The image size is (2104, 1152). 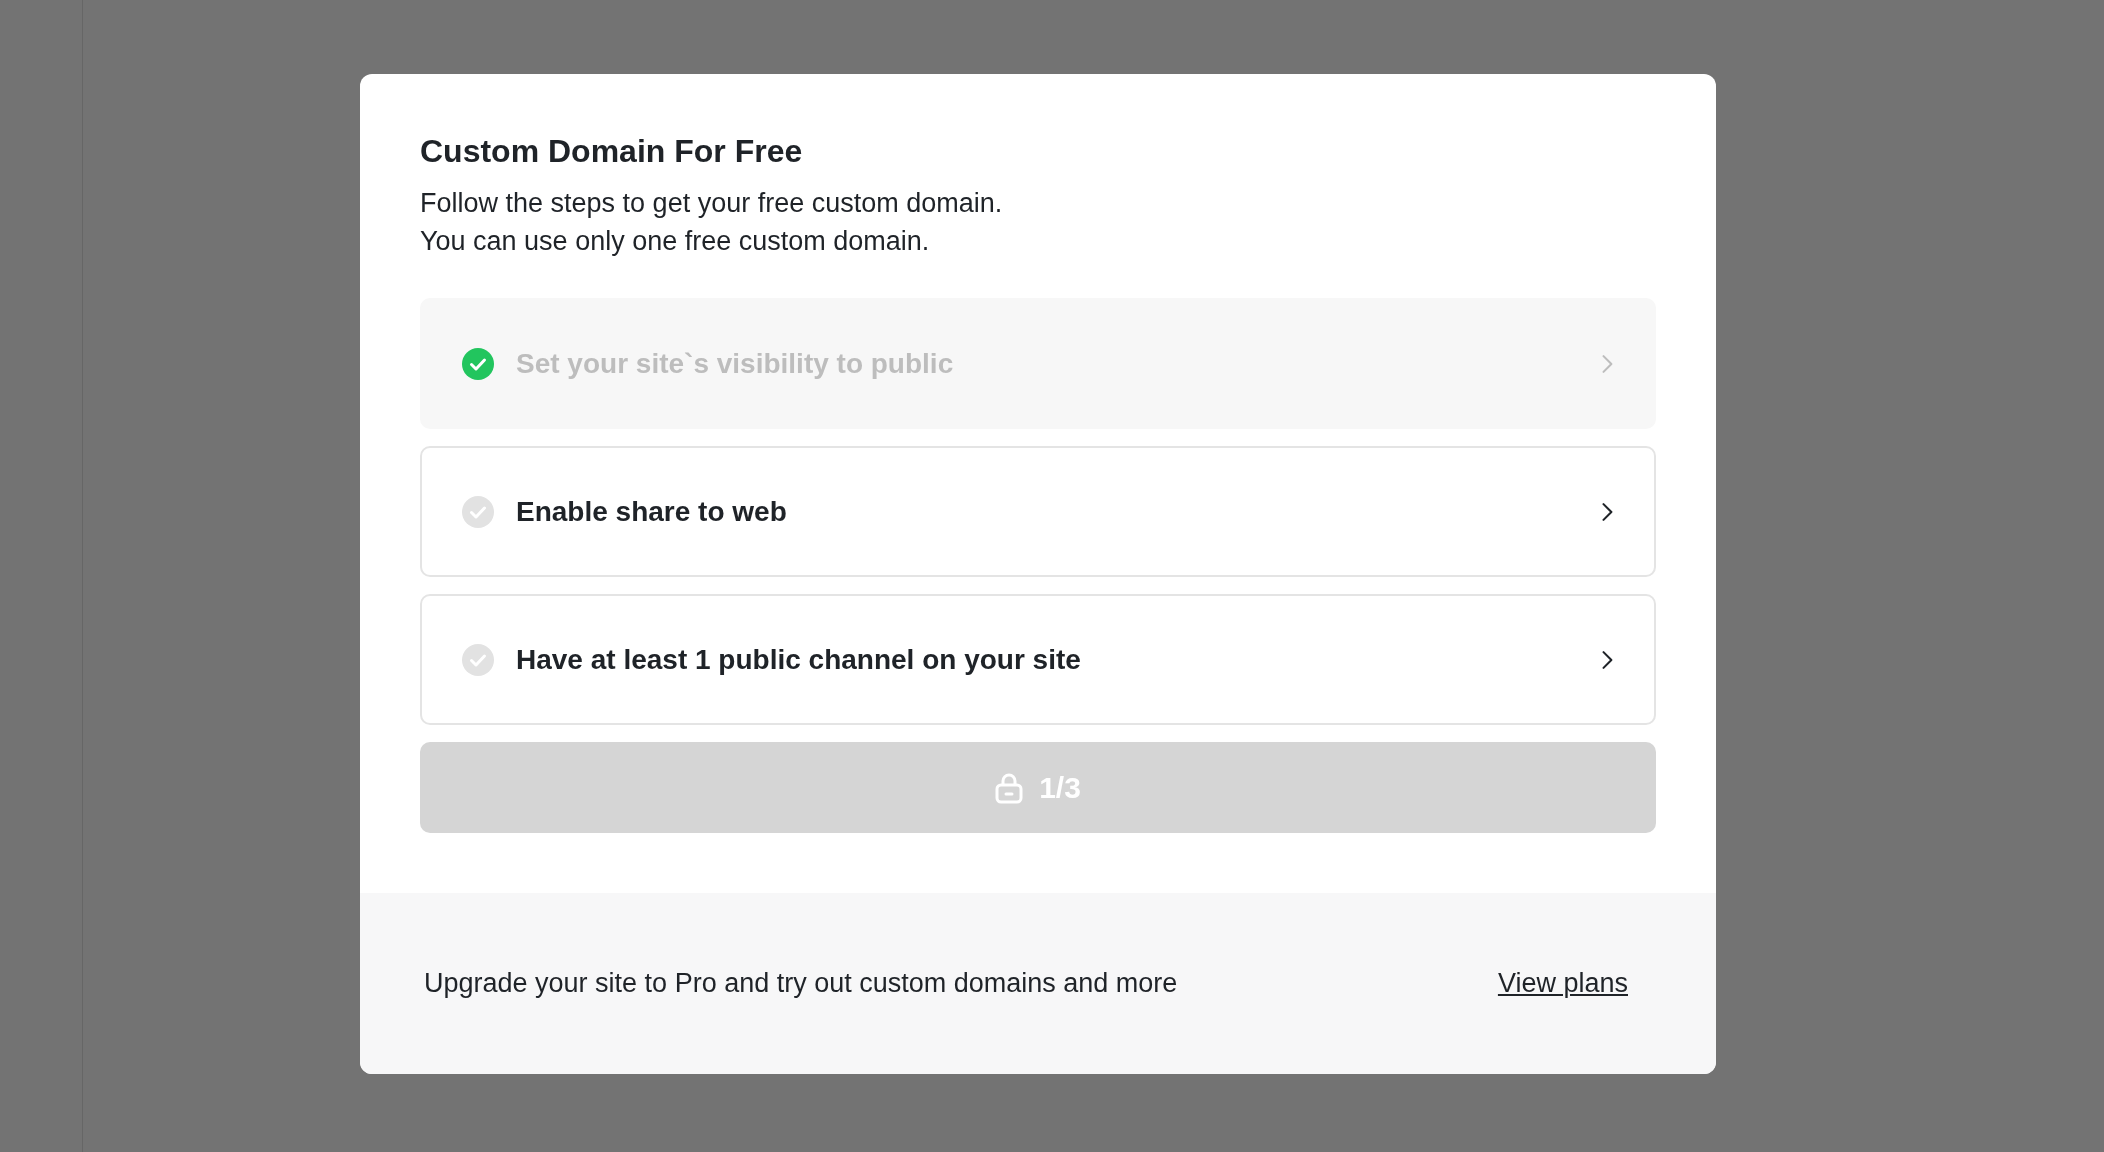 What do you see at coordinates (1038, 660) in the screenshot?
I see `step-item: Have at least 1 public channel on your site` at bounding box center [1038, 660].